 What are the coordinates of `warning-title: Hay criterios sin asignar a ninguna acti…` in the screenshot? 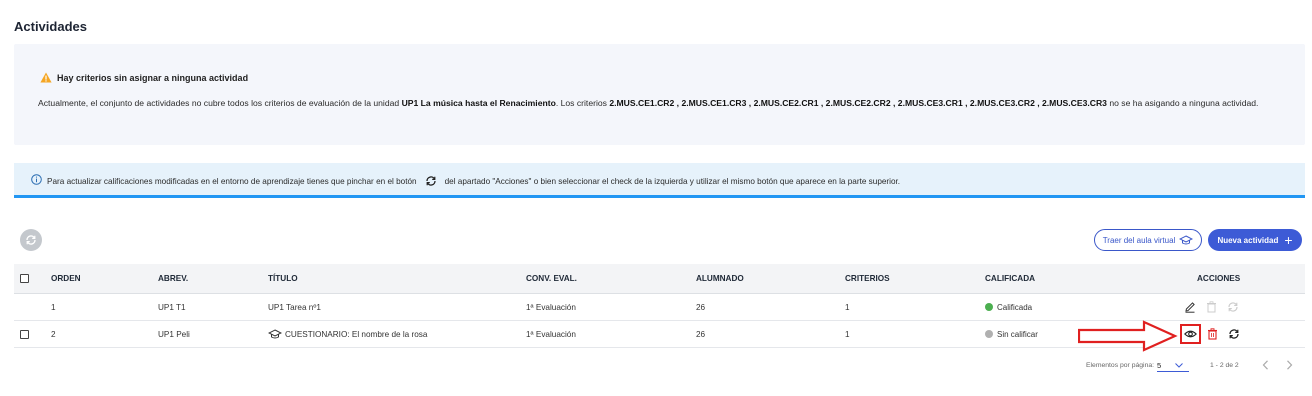 It's located at (144, 77).